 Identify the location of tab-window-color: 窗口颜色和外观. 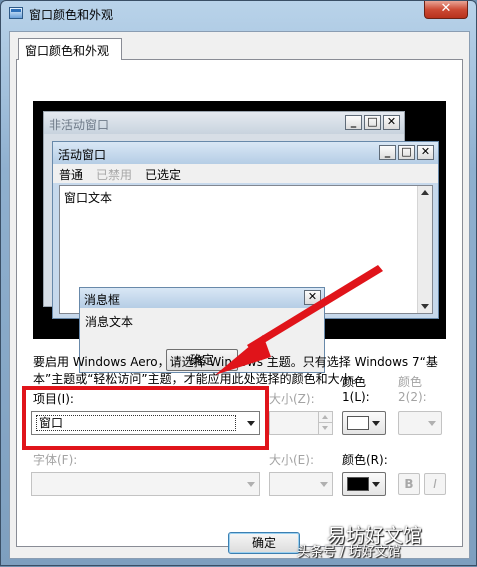
(70, 49).